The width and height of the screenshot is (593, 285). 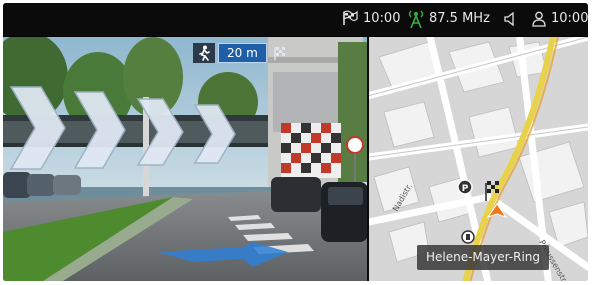 What do you see at coordinates (510, 19) in the screenshot?
I see `speaker-icon` at bounding box center [510, 19].